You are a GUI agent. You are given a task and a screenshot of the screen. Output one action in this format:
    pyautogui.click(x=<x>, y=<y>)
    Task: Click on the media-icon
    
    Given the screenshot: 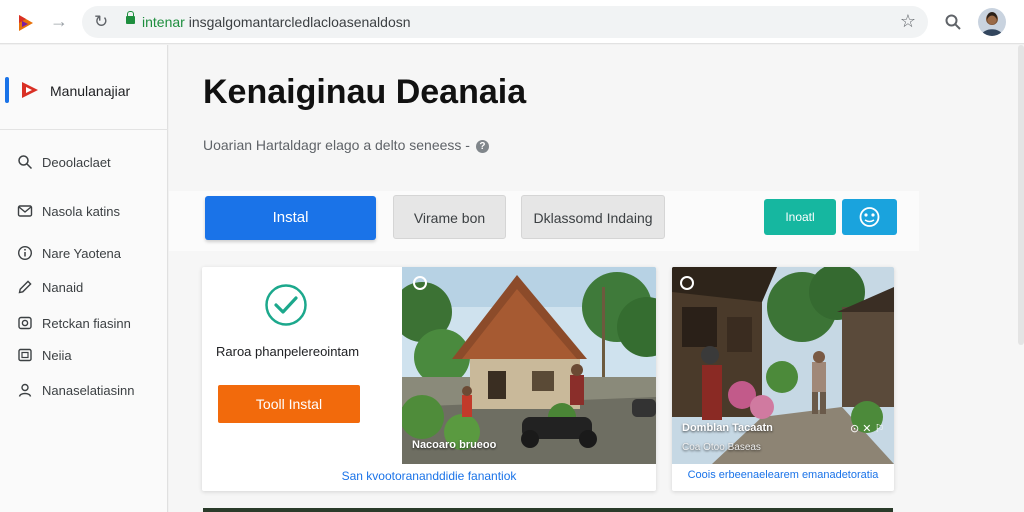 What is the action you would take?
    pyautogui.click(x=25, y=355)
    